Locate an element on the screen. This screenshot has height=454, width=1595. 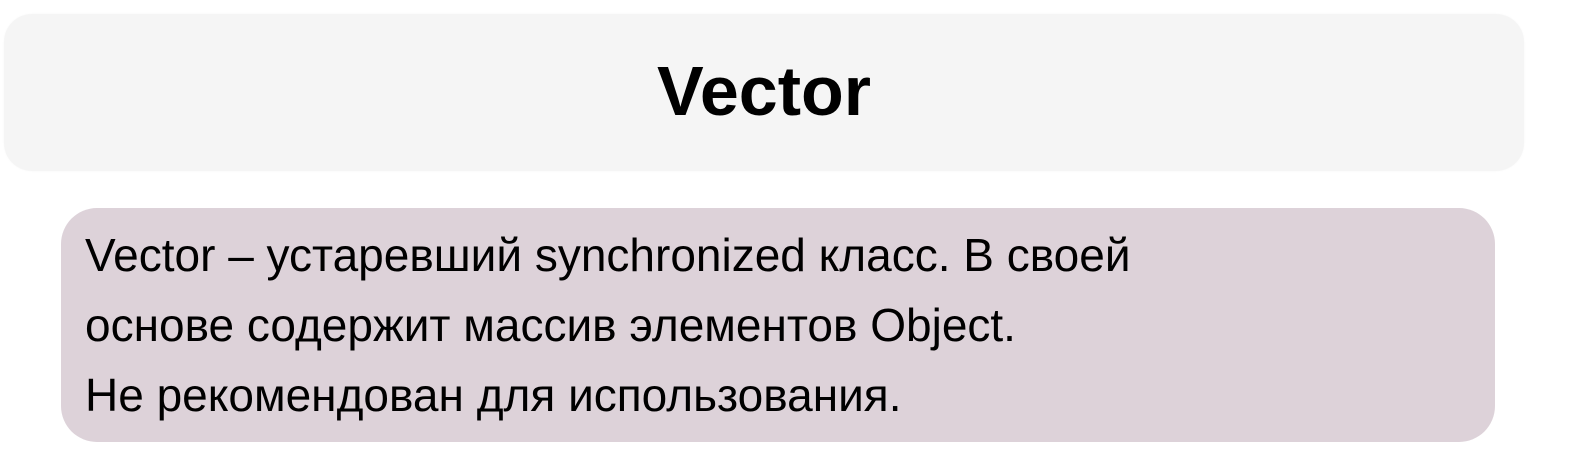
body-line-3: Не рекомендован для использования. is located at coordinates (493, 395).